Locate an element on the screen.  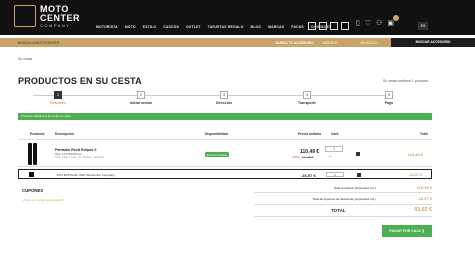
step-label: Transporte is located at coordinates (307, 103).